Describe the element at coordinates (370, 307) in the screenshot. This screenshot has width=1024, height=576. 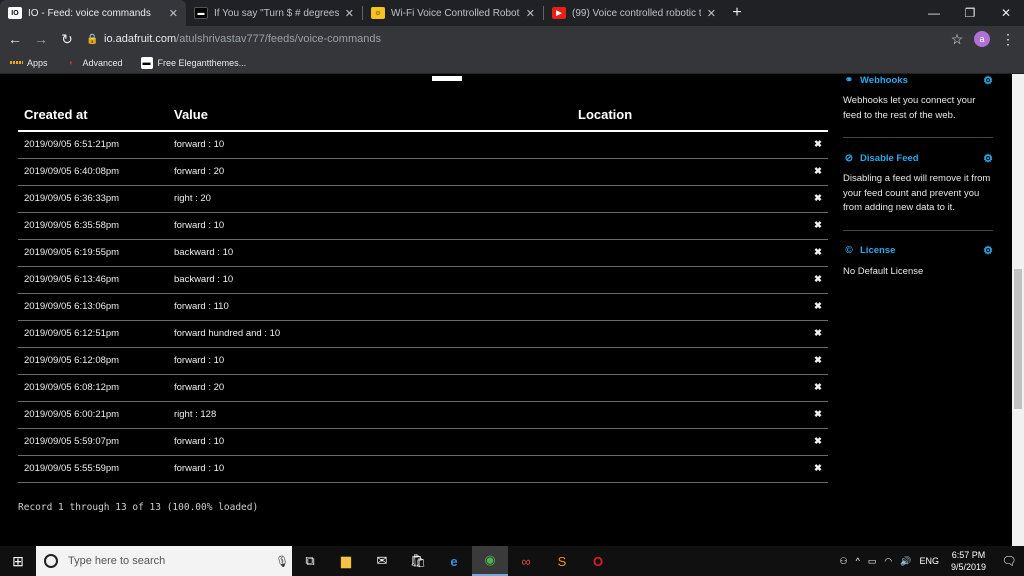
I see `value-cell: forward : 110` at that location.